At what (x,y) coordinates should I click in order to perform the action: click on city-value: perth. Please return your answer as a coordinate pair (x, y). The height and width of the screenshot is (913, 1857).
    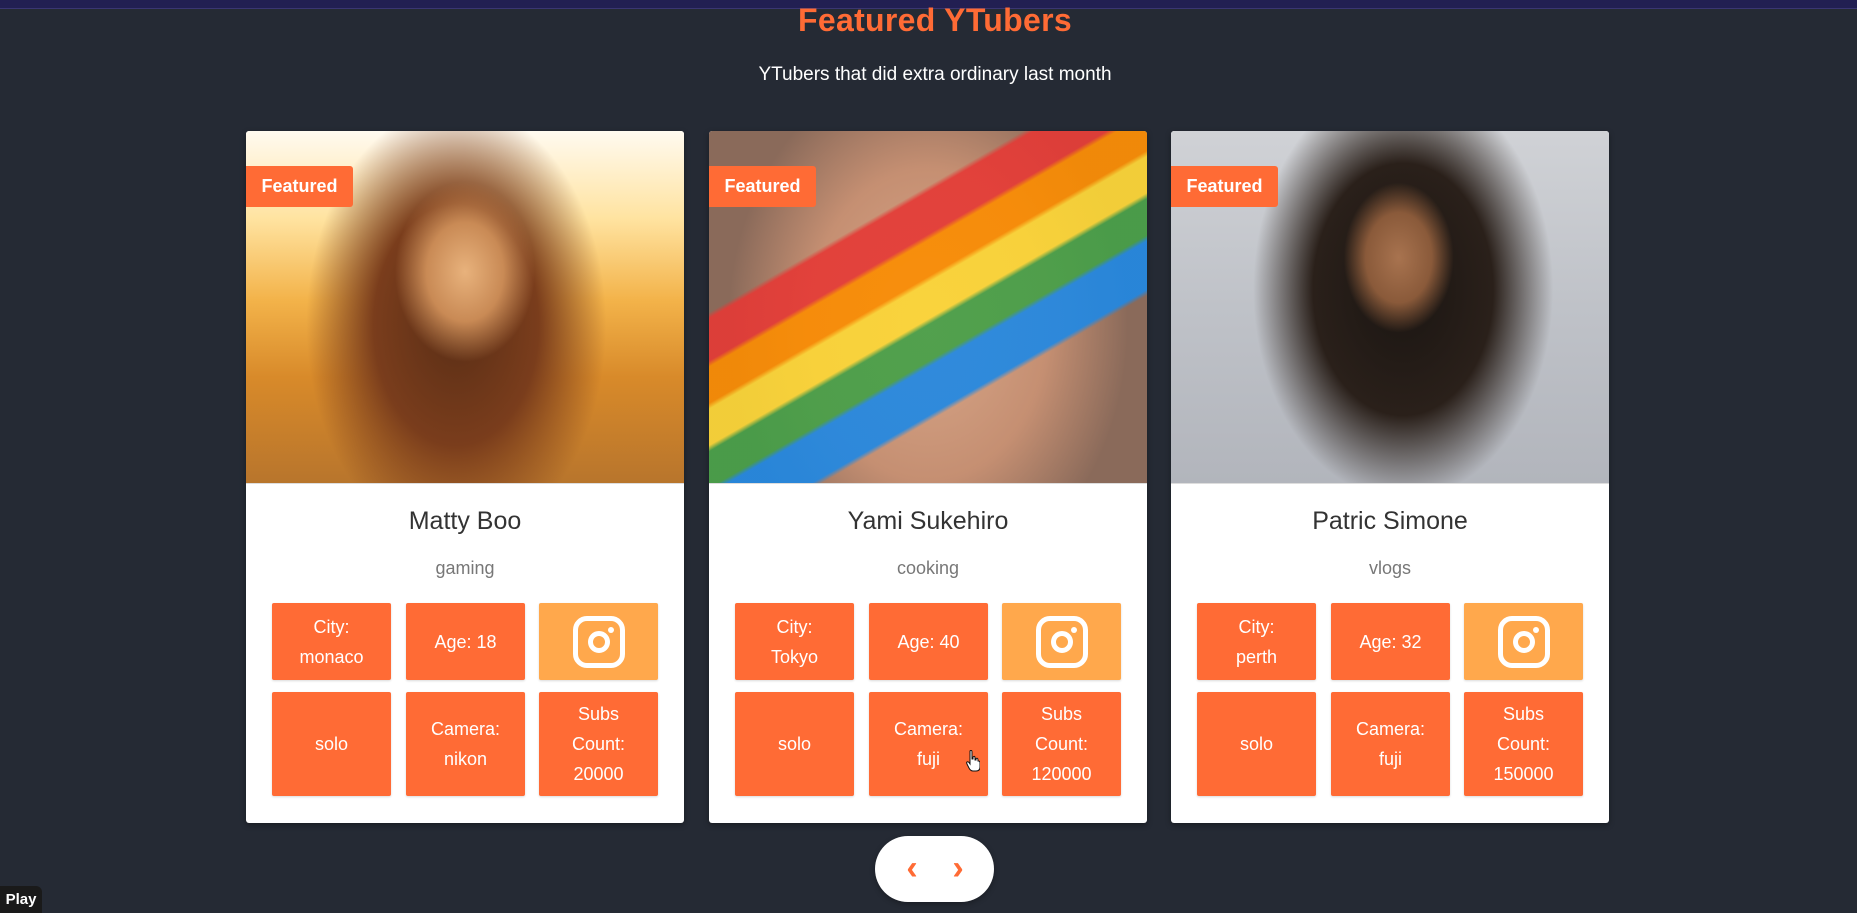
    Looking at the image, I should click on (1256, 656).